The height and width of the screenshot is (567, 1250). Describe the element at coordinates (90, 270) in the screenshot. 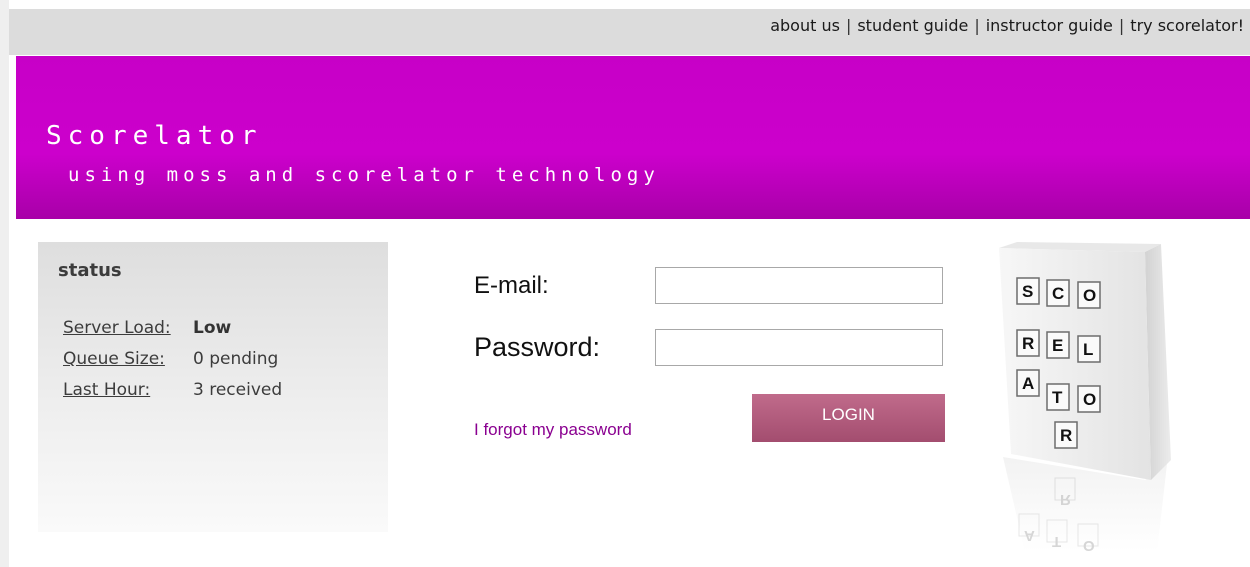

I see `status-title: status` at that location.